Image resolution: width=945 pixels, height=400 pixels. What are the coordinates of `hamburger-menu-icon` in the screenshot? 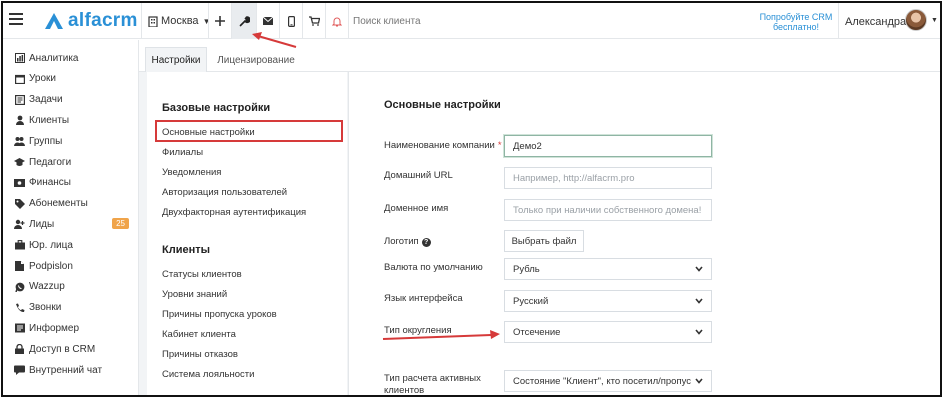 It's located at (16, 19).